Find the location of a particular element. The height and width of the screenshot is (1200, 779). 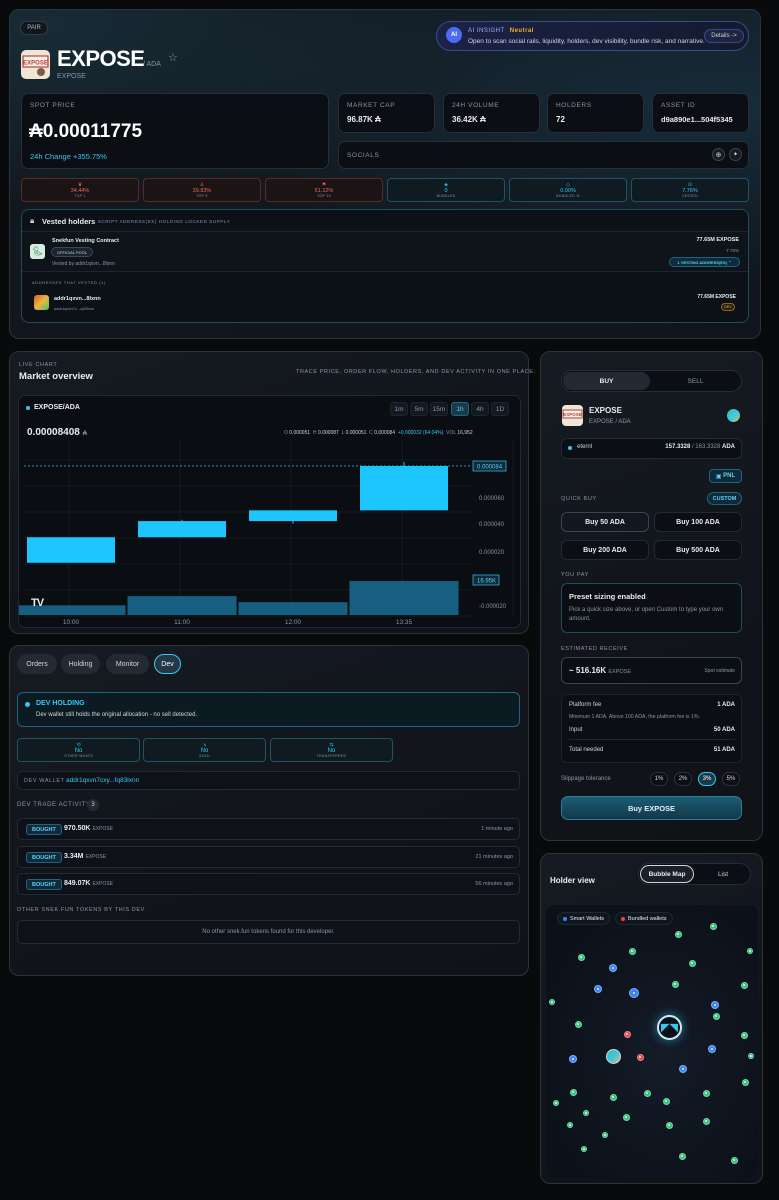

buy-500-button: Buy 500 ADA is located at coordinates (698, 550).